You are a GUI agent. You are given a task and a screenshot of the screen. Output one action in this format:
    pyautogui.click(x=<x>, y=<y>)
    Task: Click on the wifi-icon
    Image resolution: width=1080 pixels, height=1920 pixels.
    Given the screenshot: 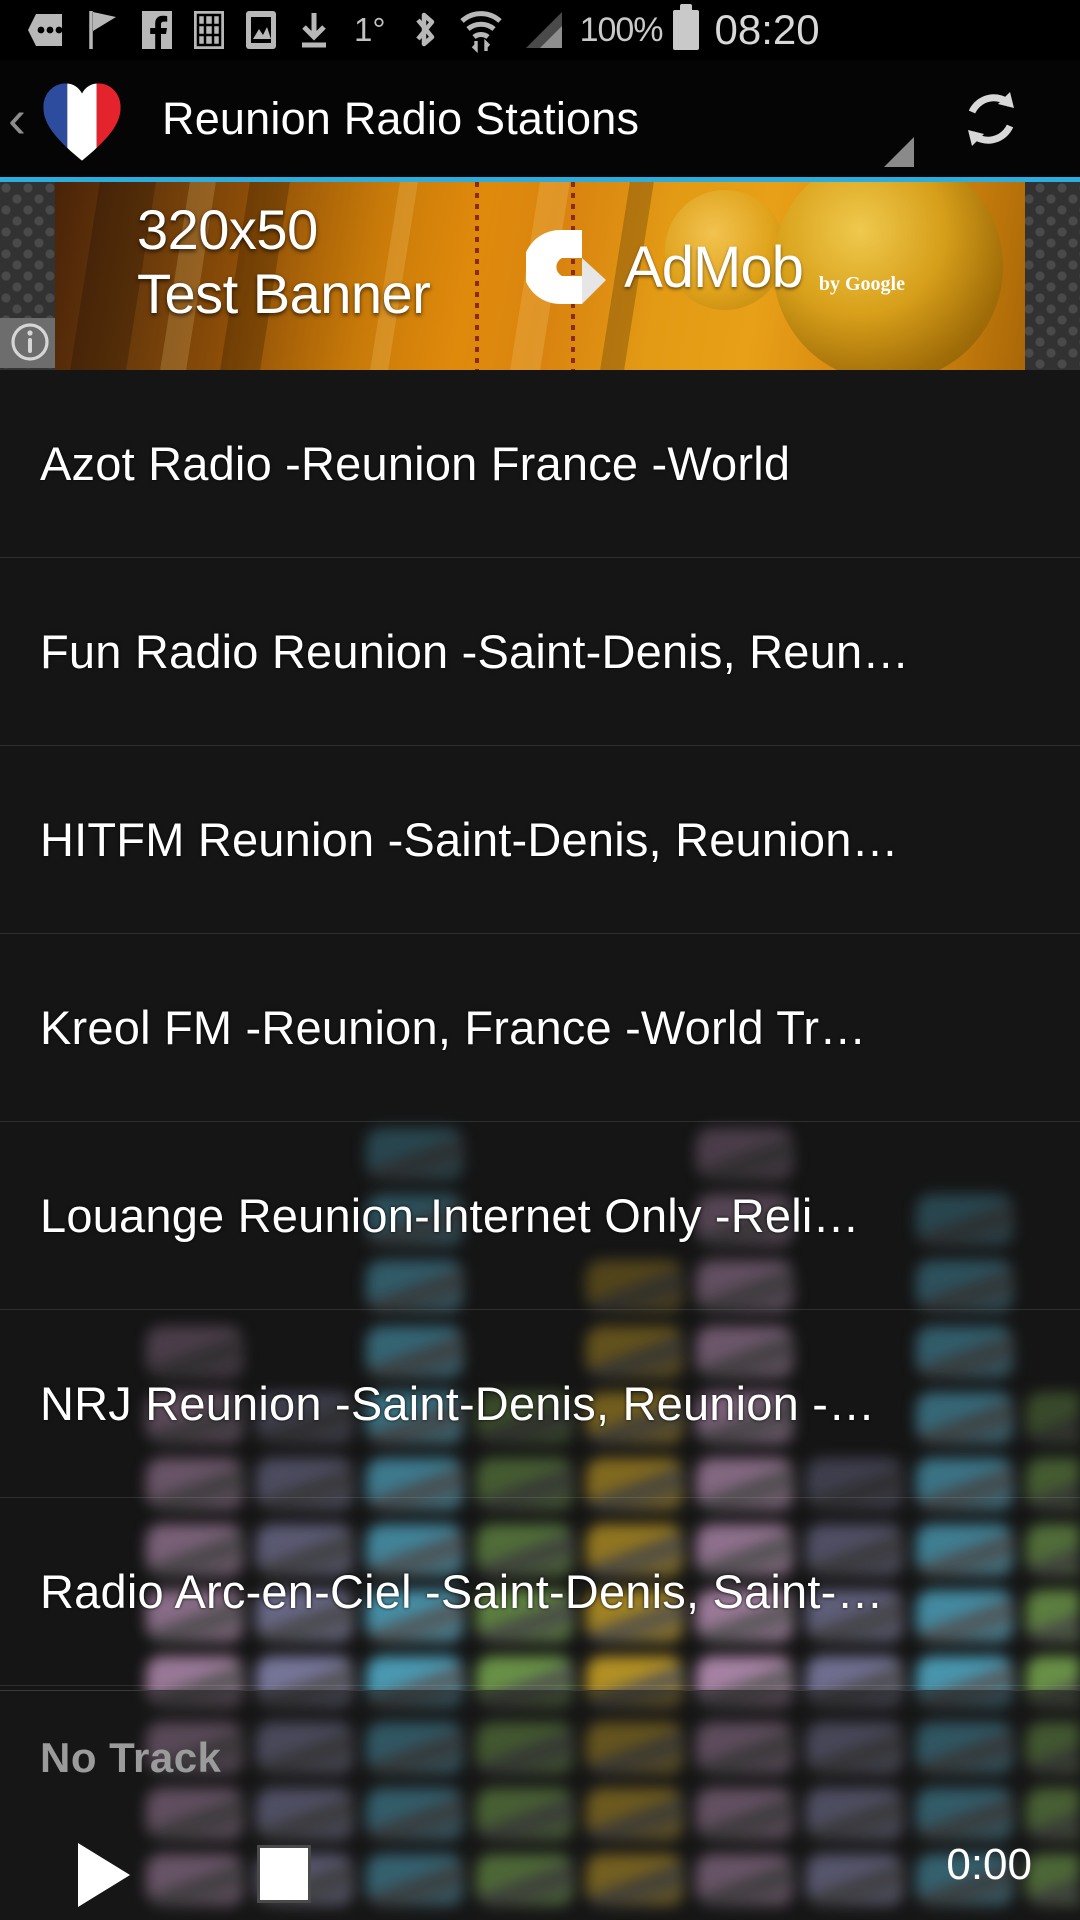 What is the action you would take?
    pyautogui.click(x=481, y=30)
    